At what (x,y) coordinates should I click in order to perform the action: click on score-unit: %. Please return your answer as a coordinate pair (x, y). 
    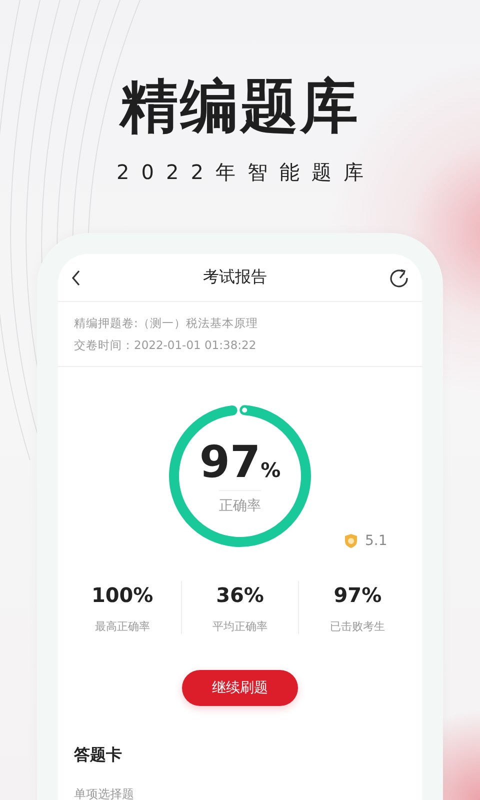
    Looking at the image, I should click on (270, 470).